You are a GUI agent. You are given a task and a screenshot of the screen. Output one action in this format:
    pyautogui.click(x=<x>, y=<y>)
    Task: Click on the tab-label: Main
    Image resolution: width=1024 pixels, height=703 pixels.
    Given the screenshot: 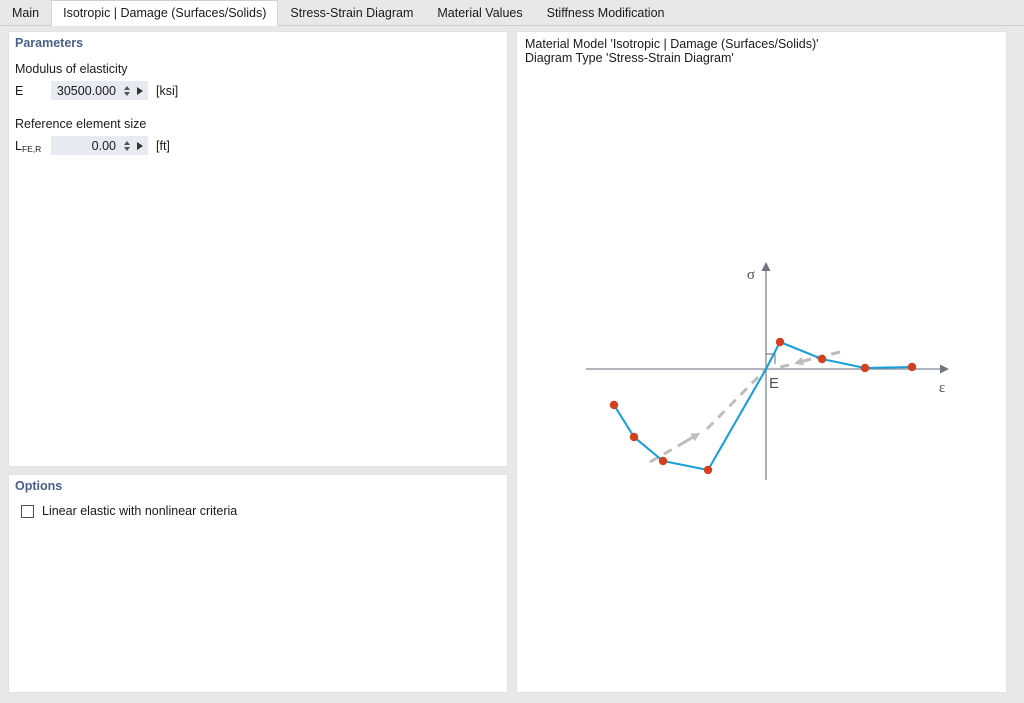 What is the action you would take?
    pyautogui.click(x=26, y=13)
    